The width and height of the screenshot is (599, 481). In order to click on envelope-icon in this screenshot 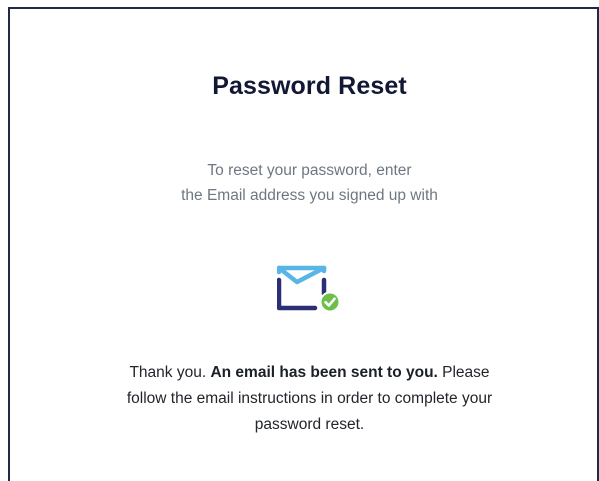, I will do `click(308, 289)`.